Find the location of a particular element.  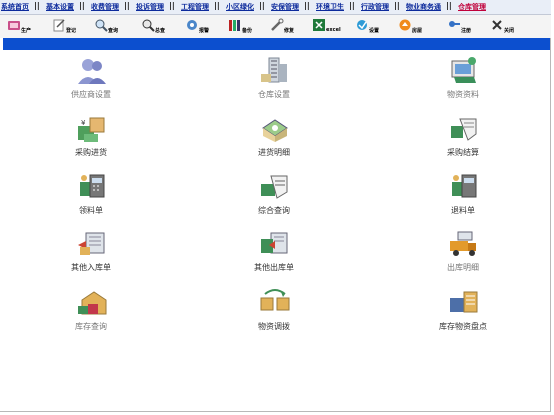

title-bar-strip is located at coordinates (276, 44).